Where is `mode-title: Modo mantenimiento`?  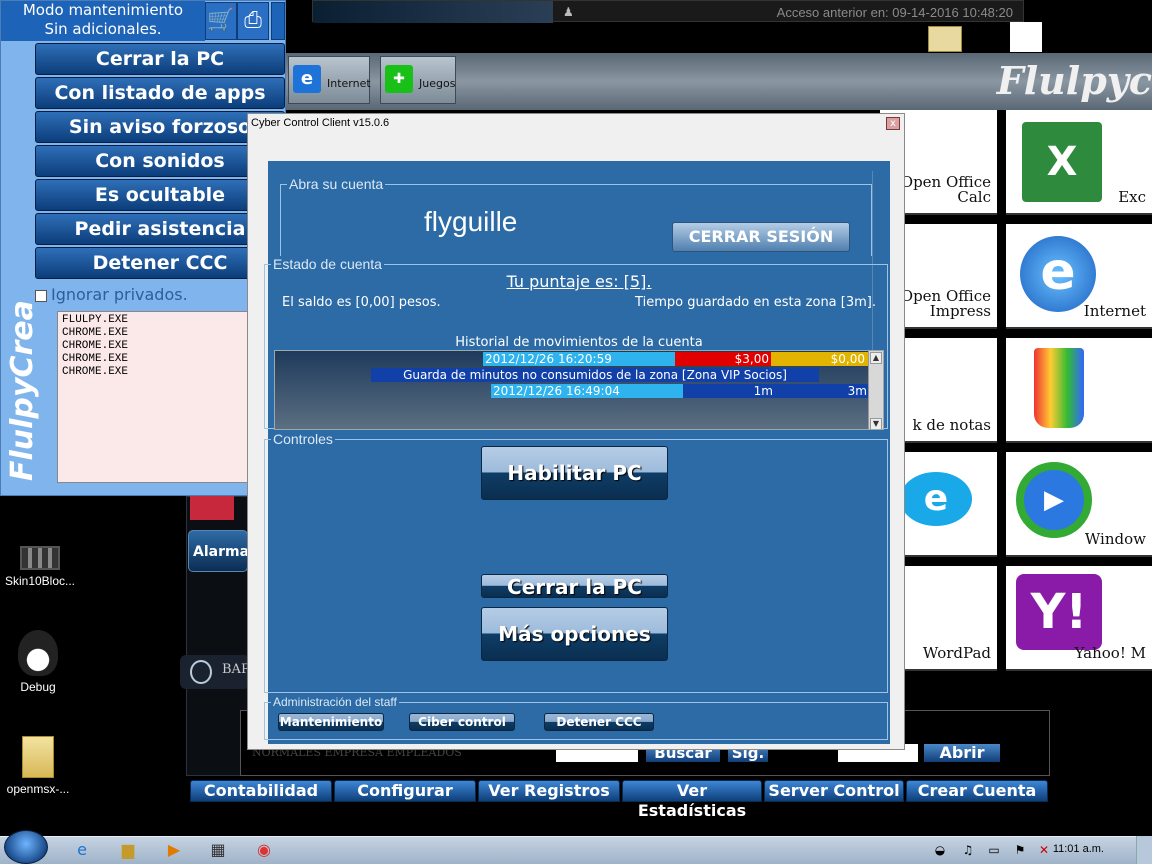
mode-title: Modo mantenimiento is located at coordinates (103, 10).